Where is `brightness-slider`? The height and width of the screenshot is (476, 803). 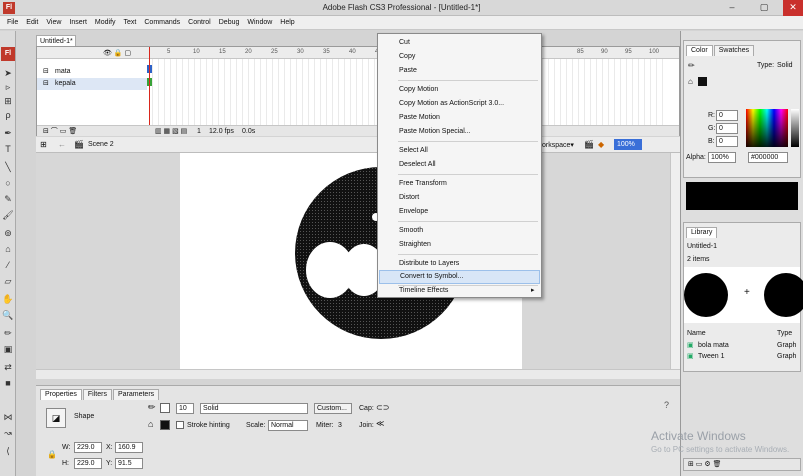 brightness-slider is located at coordinates (795, 128).